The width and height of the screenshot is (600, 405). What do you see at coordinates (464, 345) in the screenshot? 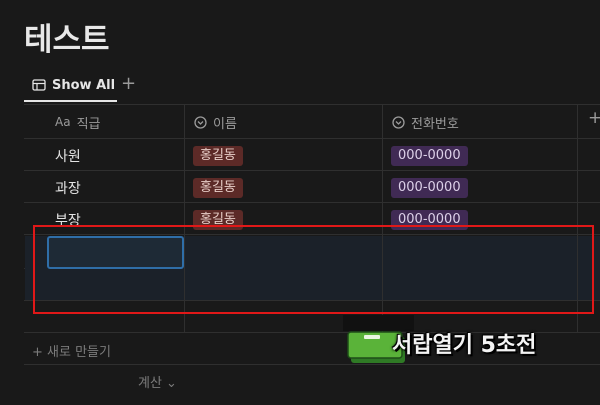
I see `overlay-caption: 서랍열기 5초전` at bounding box center [464, 345].